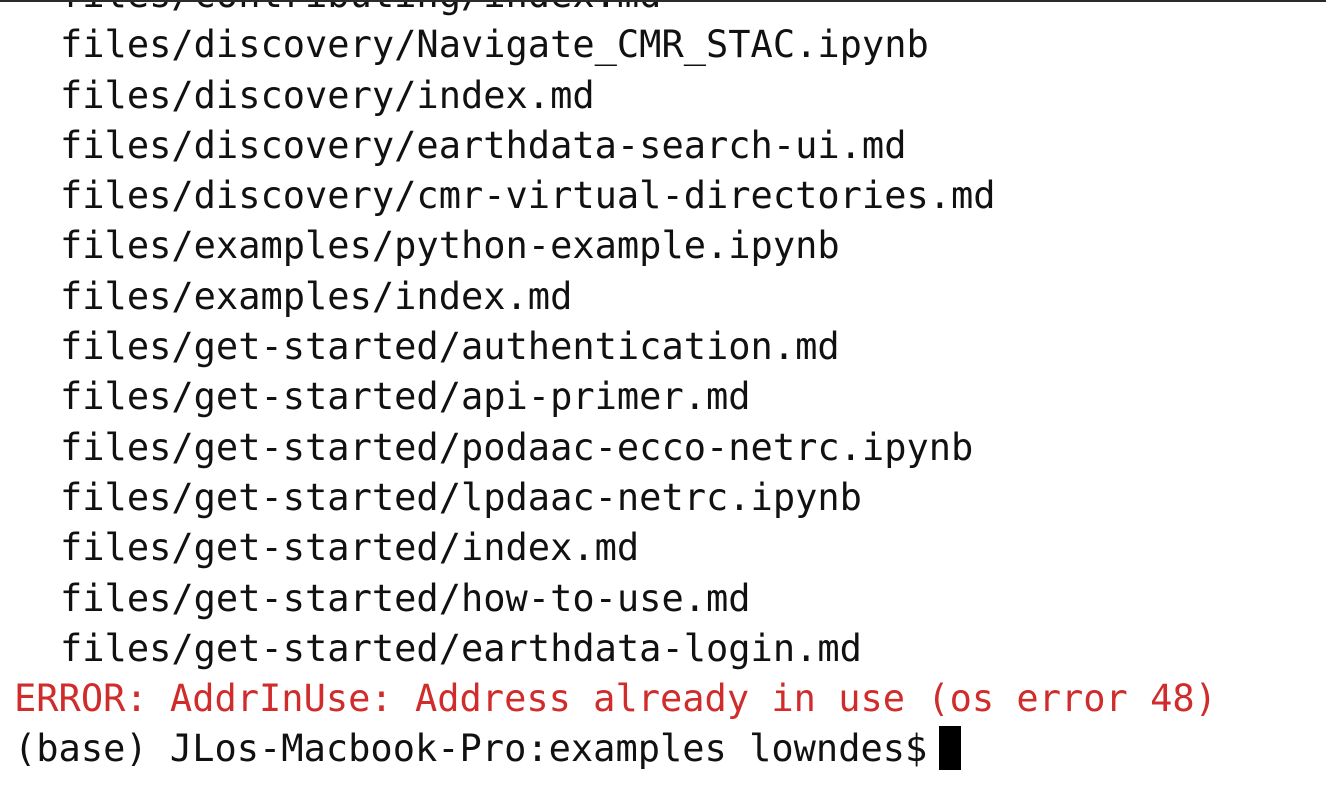 The image size is (1326, 800). What do you see at coordinates (461, 497) in the screenshot?
I see `output-line: files/get-started/lpdaac-netrc.ipynb` at bounding box center [461, 497].